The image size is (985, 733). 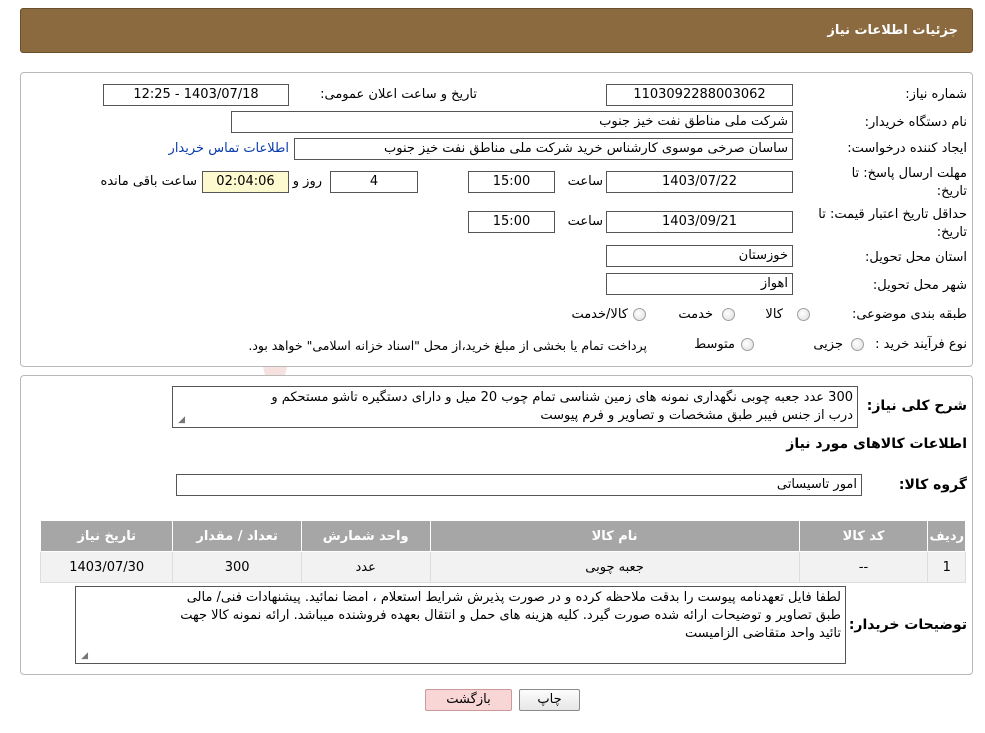 What do you see at coordinates (728, 314) in the screenshot?
I see `category-service-radio` at bounding box center [728, 314].